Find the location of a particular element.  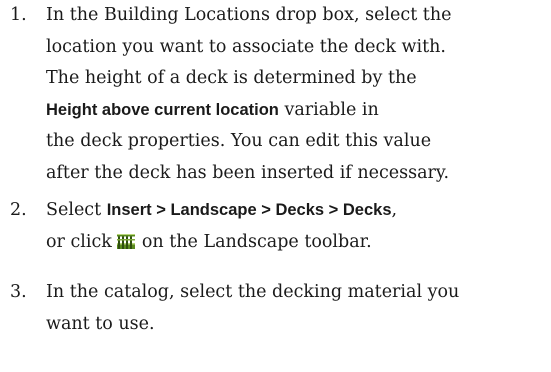

step-text-fragment: or click is located at coordinates (79, 241).